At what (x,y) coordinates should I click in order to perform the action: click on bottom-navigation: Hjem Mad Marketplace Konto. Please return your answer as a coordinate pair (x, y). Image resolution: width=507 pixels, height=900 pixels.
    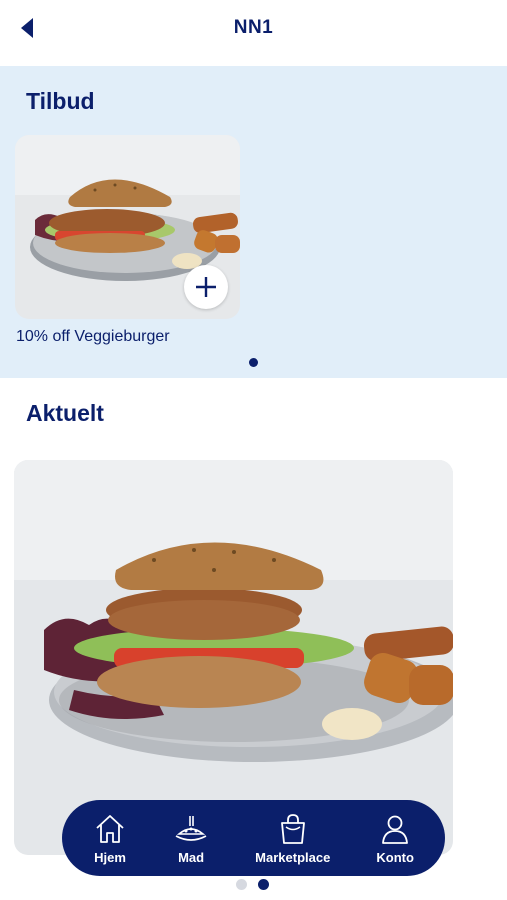
    Looking at the image, I should click on (253, 838).